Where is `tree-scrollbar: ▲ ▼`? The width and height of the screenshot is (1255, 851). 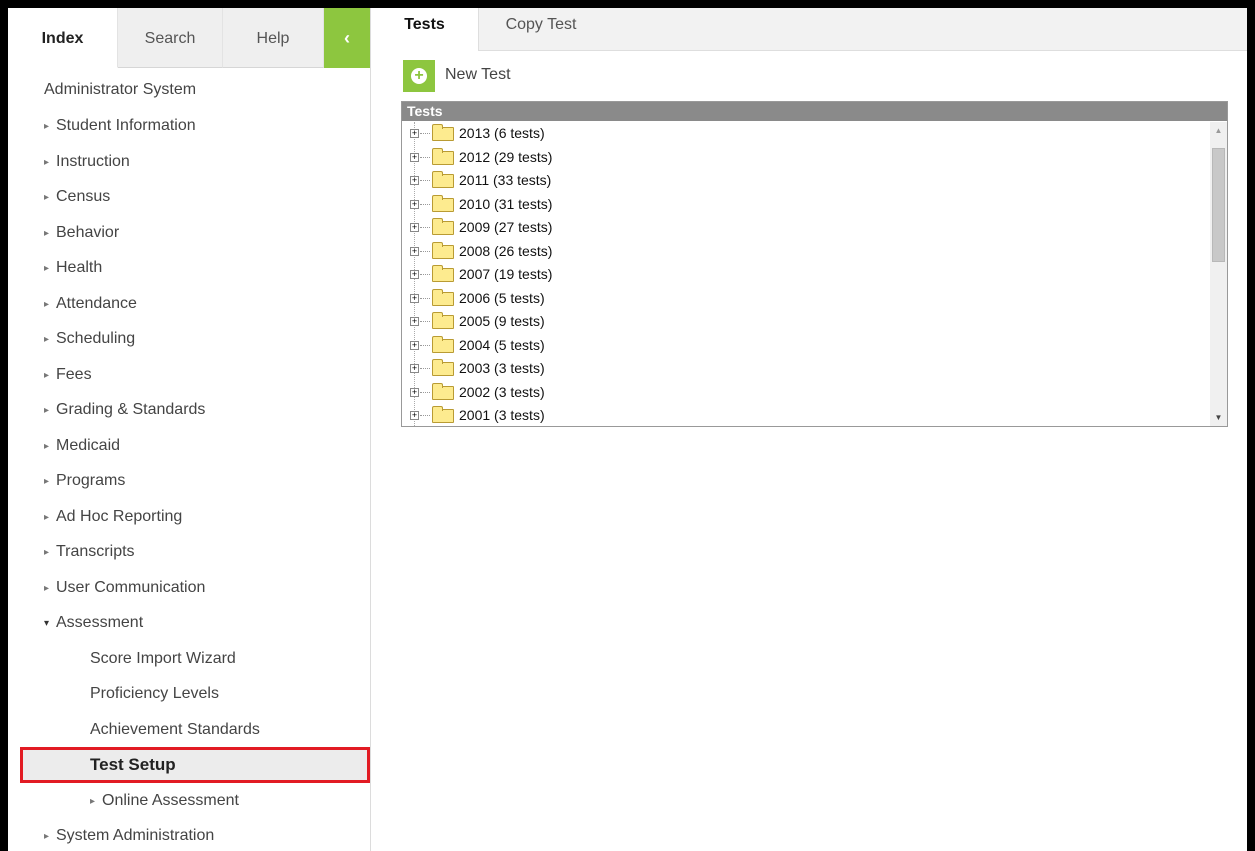 tree-scrollbar: ▲ ▼ is located at coordinates (1218, 274).